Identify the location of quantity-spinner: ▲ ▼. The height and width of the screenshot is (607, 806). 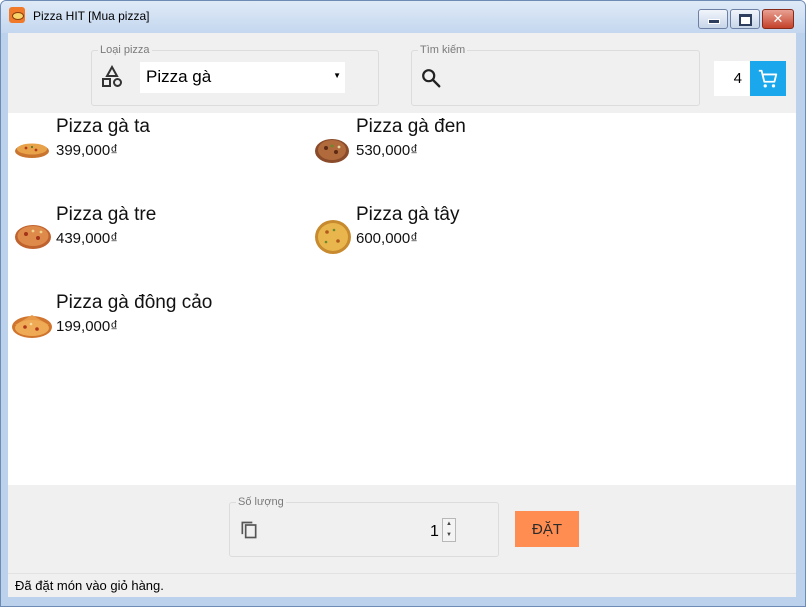
(449, 530).